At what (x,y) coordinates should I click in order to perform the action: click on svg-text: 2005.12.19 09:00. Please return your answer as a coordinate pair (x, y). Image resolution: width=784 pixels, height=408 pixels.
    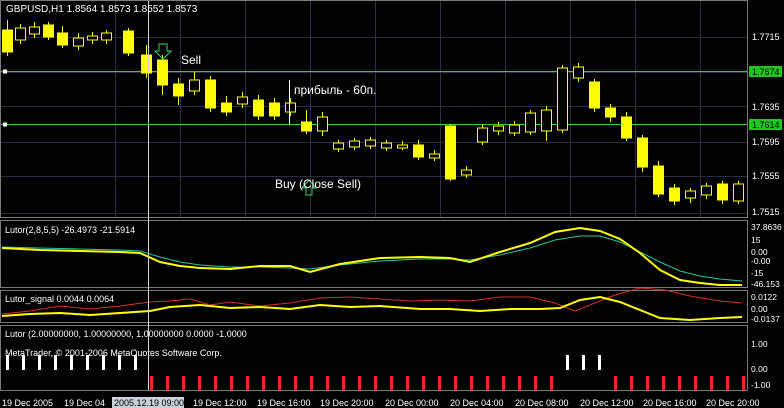
    Looking at the image, I should click on (149, 403).